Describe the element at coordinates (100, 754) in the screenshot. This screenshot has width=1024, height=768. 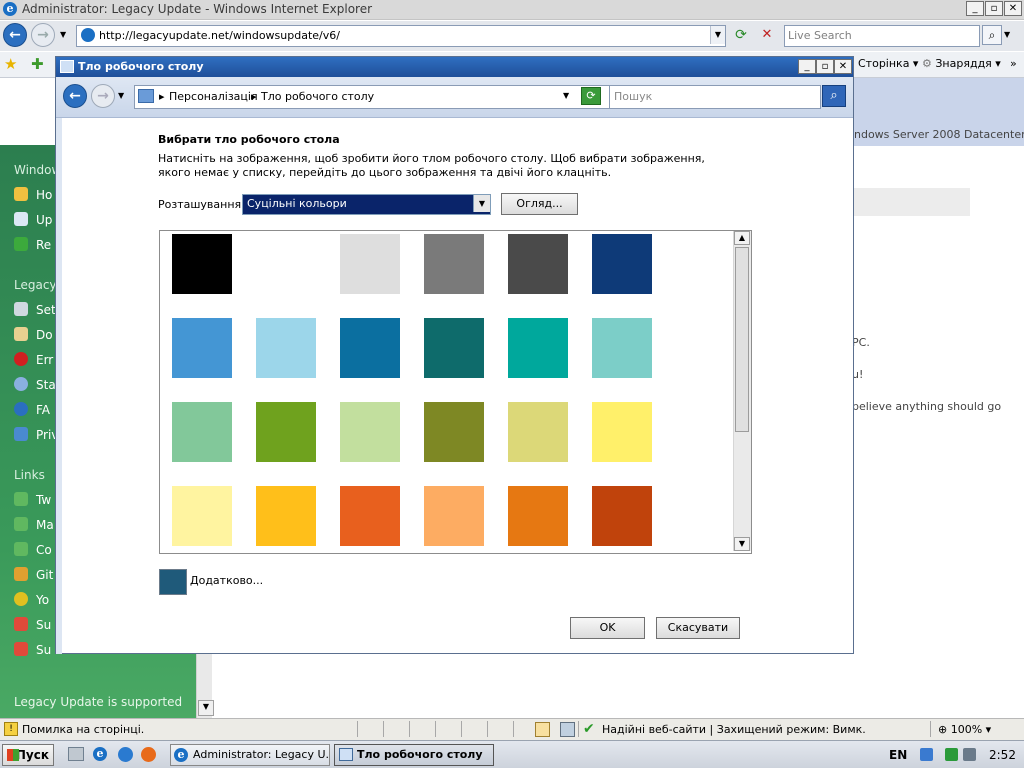
I see `quicklaunch-ie-icon: e` at that location.